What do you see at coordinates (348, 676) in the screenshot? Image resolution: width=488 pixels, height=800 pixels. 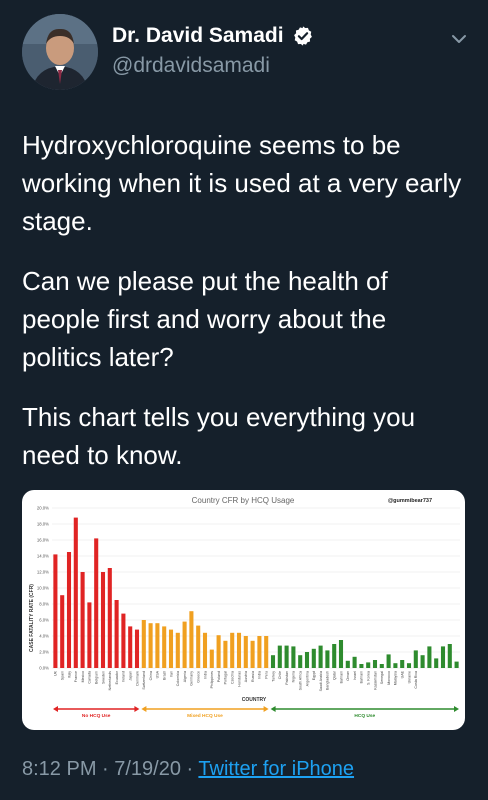 I see `chart-x-tick-label: Oman` at bounding box center [348, 676].